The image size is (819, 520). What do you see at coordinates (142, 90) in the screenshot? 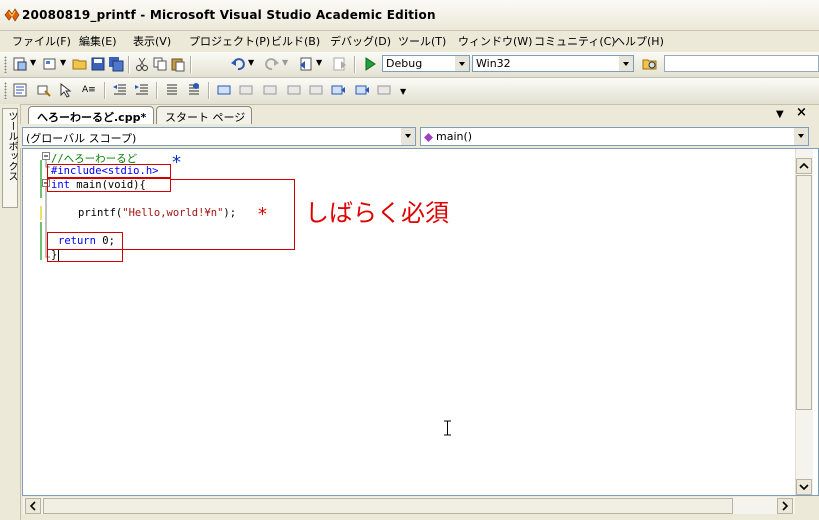
I see `increase-indent-icon` at bounding box center [142, 90].